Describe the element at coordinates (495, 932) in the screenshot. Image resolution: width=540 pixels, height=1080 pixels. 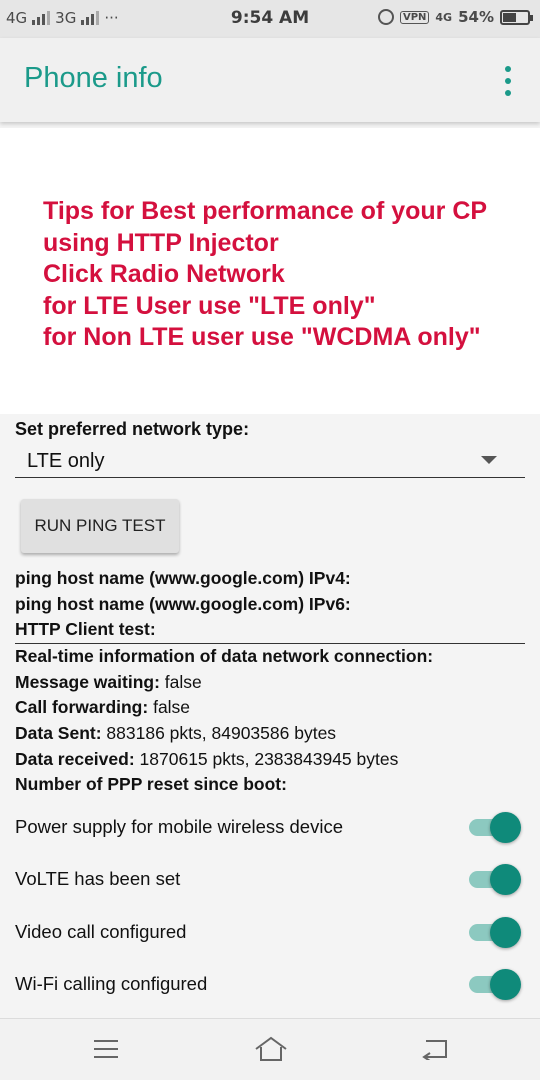
I see `video-call-switch` at that location.